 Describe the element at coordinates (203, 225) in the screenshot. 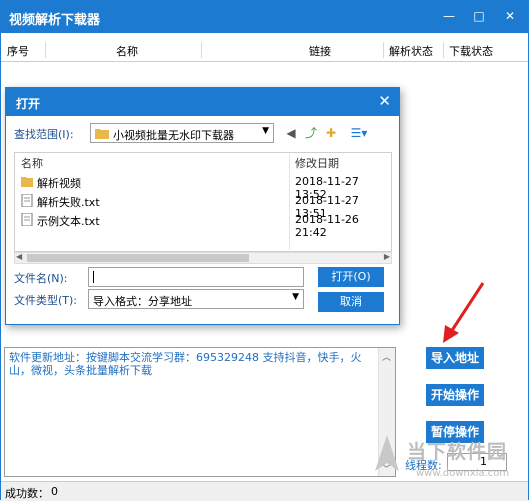

I see `file-row-2: 示例文本.txt 2018-11-26 21:42` at that location.